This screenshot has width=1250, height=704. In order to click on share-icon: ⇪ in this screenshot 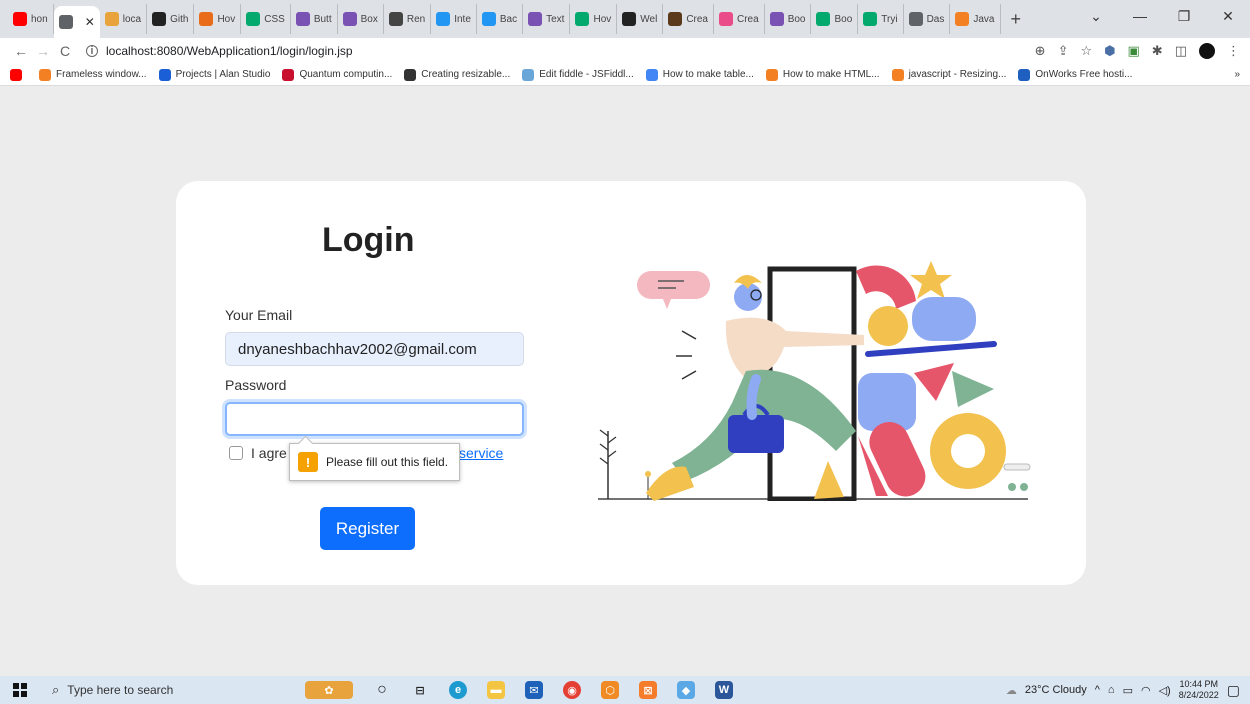, I will do `click(1063, 51)`.